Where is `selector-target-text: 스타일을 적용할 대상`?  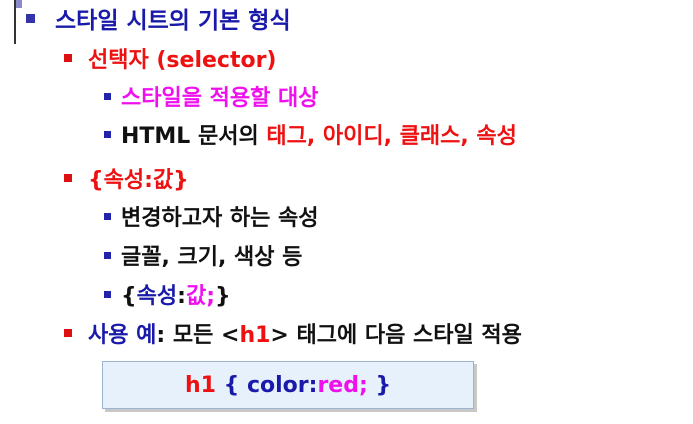 selector-target-text: 스타일을 적용할 대상 is located at coordinates (220, 98).